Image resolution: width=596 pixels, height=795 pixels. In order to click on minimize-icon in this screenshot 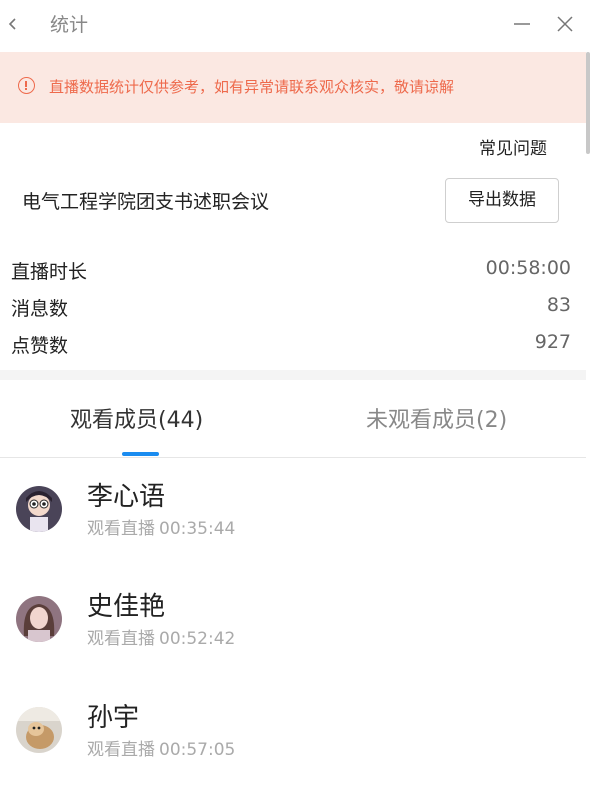, I will do `click(522, 24)`.